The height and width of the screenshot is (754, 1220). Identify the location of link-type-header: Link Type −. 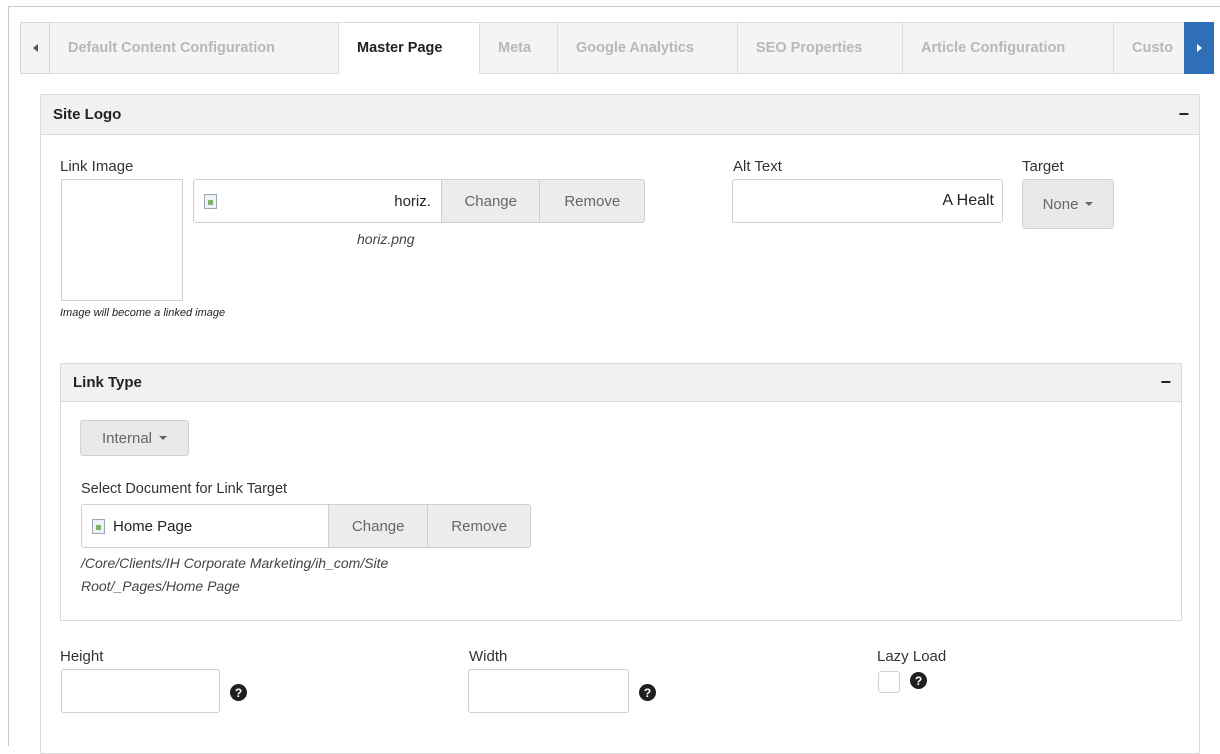
(621, 383).